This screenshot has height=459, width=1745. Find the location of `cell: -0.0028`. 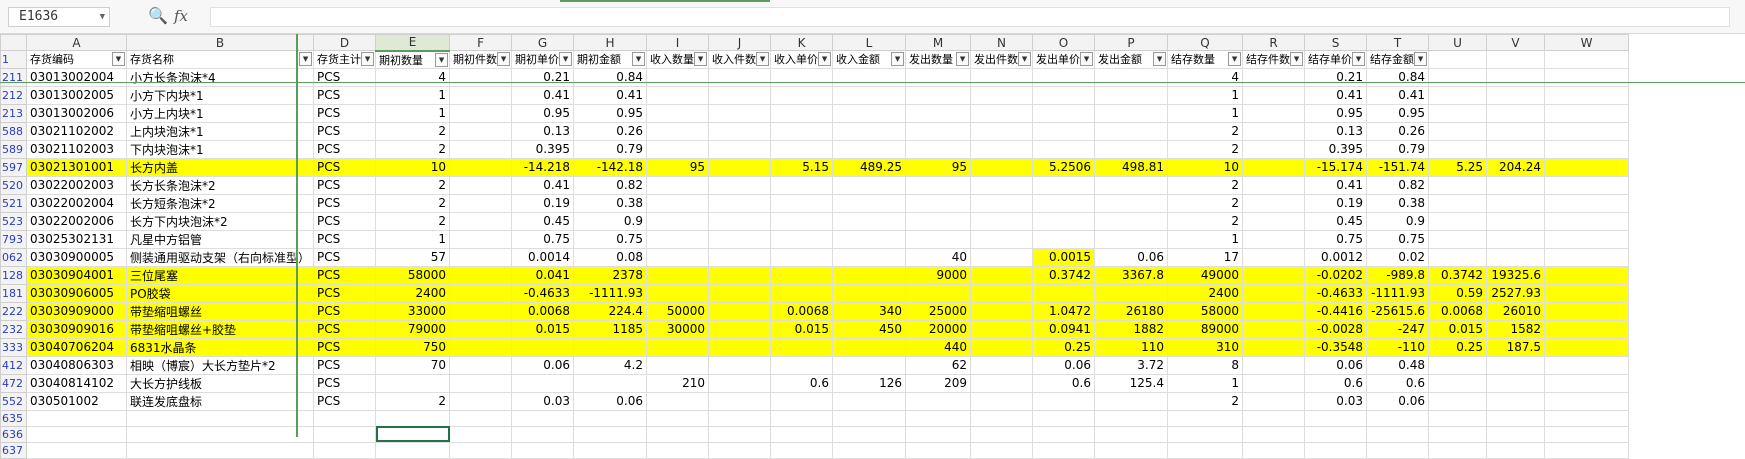

cell: -0.0028 is located at coordinates (1336, 329).